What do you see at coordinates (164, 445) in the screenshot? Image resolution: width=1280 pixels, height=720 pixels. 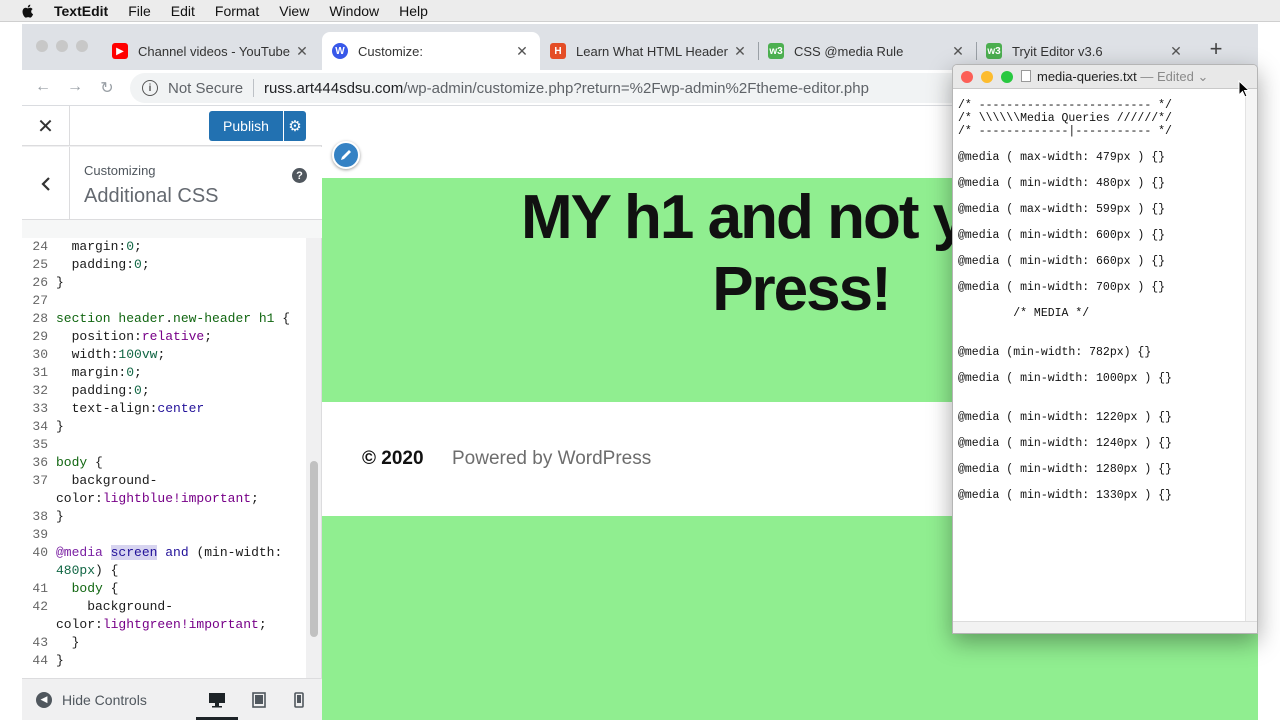 I see `code-line: 35` at bounding box center [164, 445].